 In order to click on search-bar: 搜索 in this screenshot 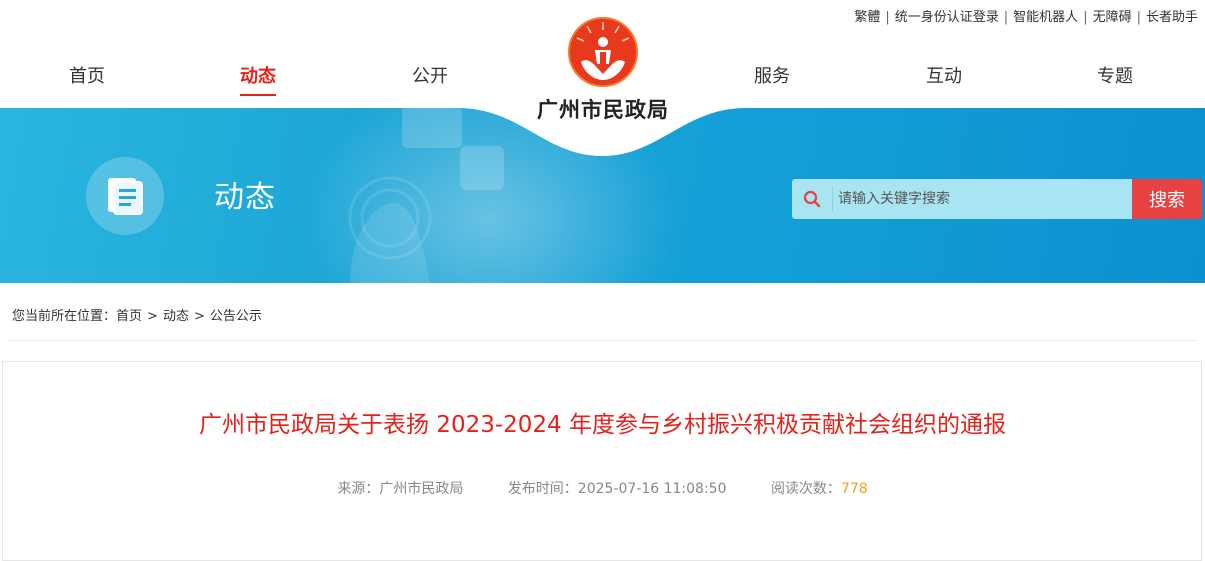, I will do `click(997, 199)`.